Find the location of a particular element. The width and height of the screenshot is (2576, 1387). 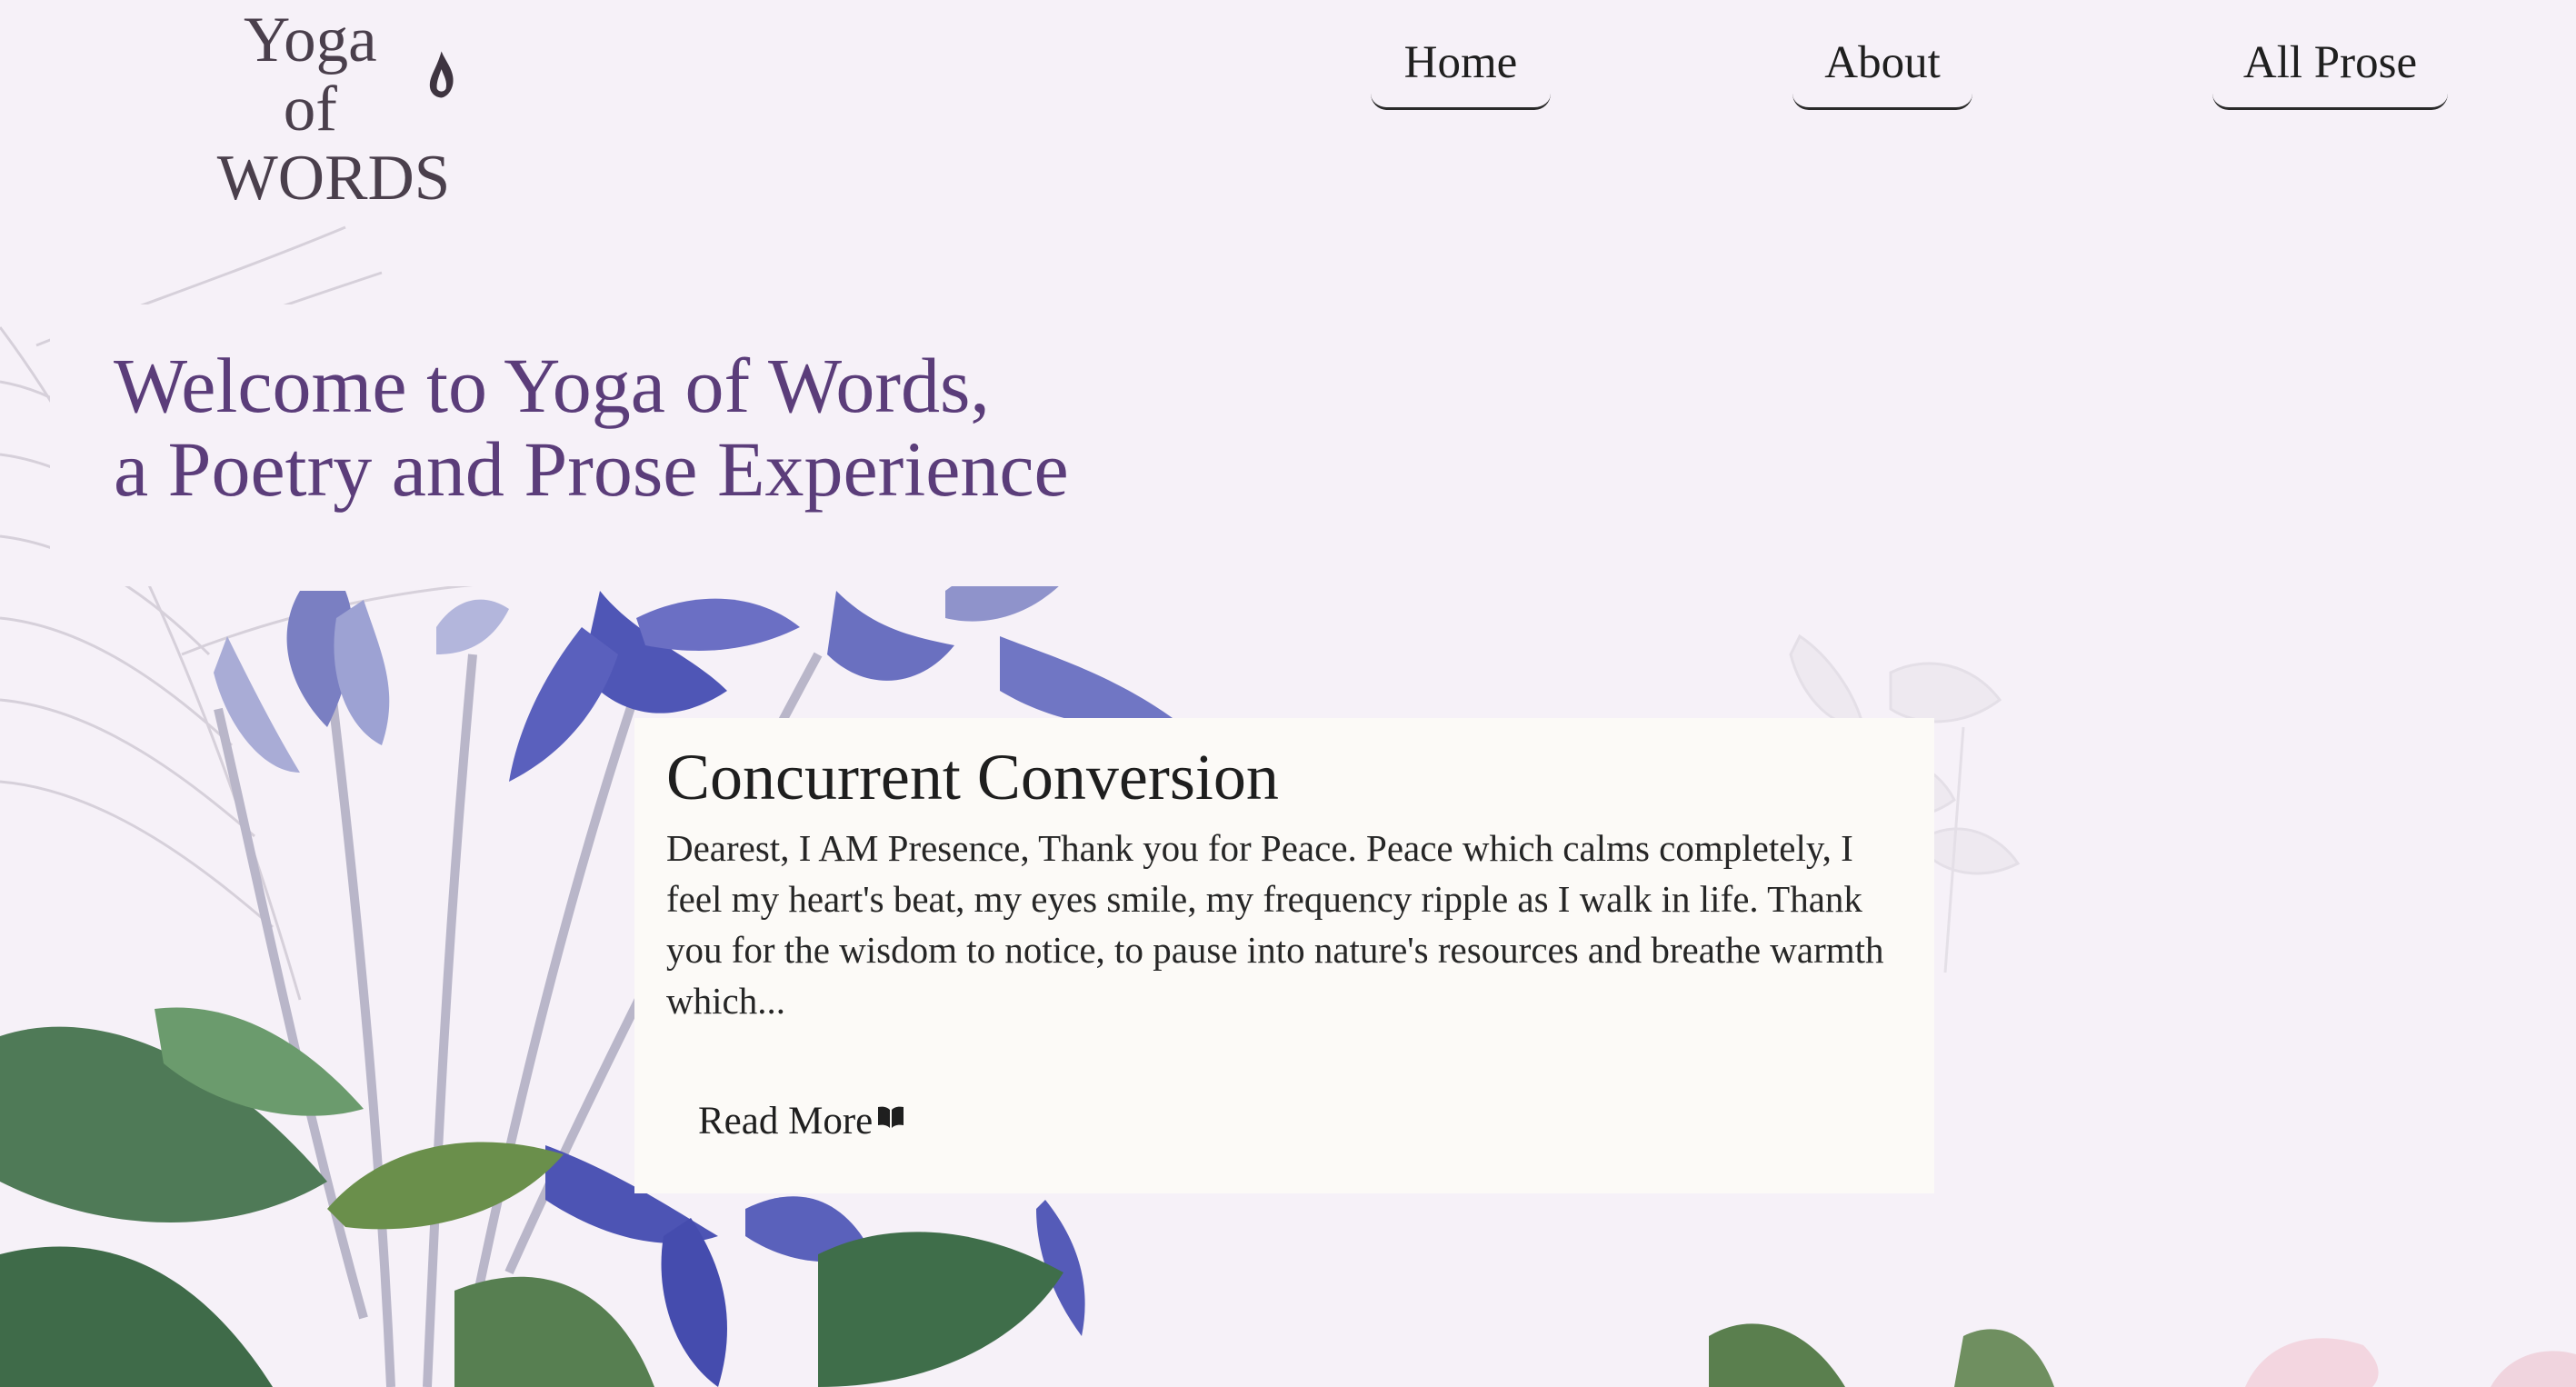

nav-home-link: Home is located at coordinates (1461, 69).